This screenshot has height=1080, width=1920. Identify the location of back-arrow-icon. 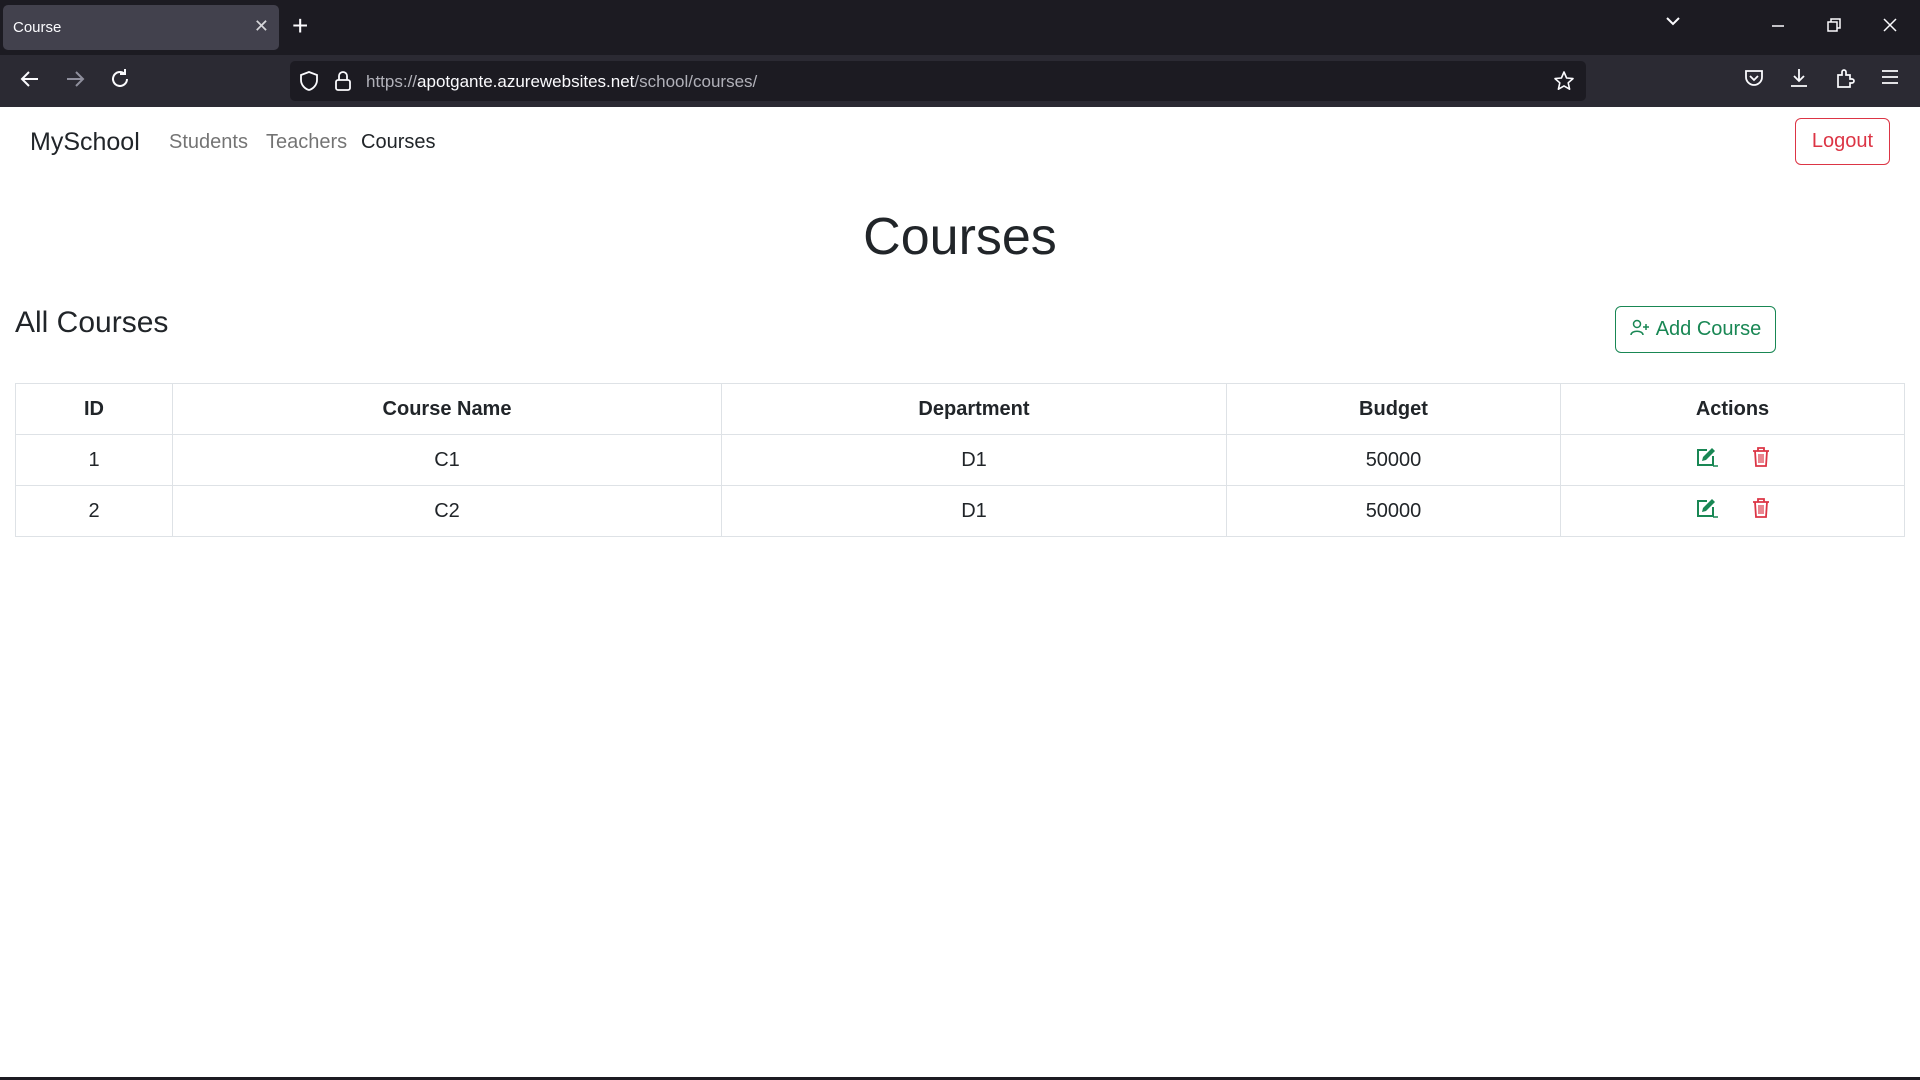
(30, 82).